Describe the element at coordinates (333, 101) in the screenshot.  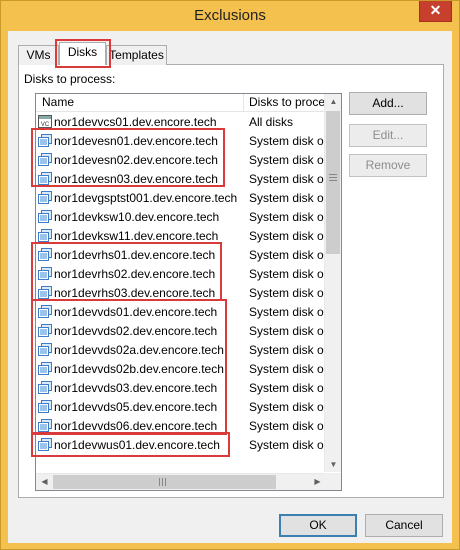
I see `scroll-up-arrow-icon: ▲` at that location.